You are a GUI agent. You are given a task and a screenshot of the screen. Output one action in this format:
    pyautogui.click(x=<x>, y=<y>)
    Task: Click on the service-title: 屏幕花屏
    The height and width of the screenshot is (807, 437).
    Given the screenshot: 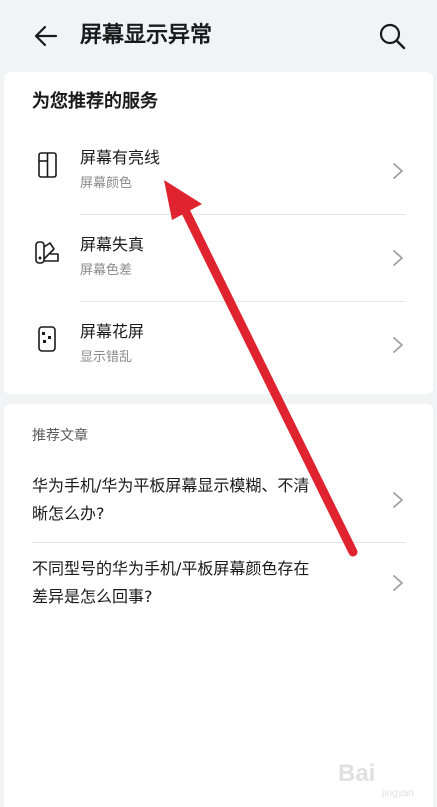 What is the action you would take?
    pyautogui.click(x=112, y=331)
    